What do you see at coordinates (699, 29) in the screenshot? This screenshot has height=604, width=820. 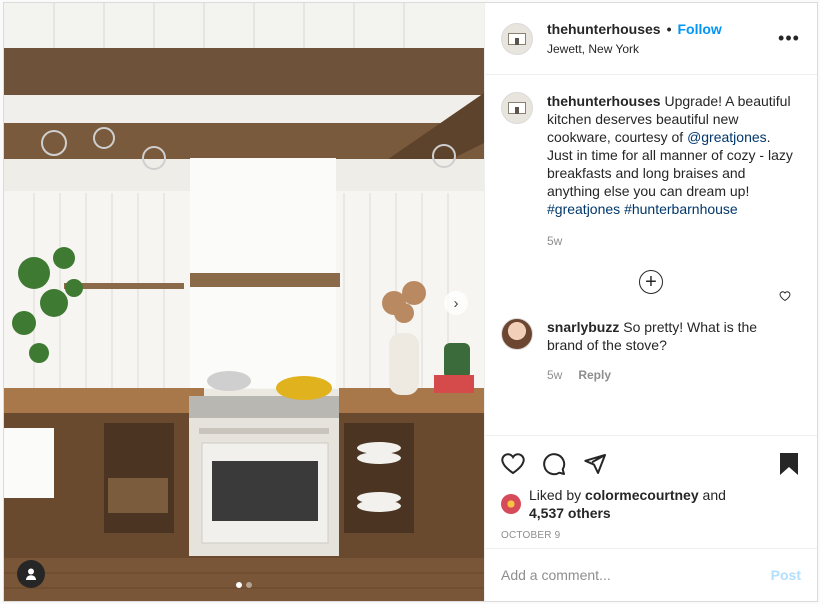 I see `follow-button: Follow` at bounding box center [699, 29].